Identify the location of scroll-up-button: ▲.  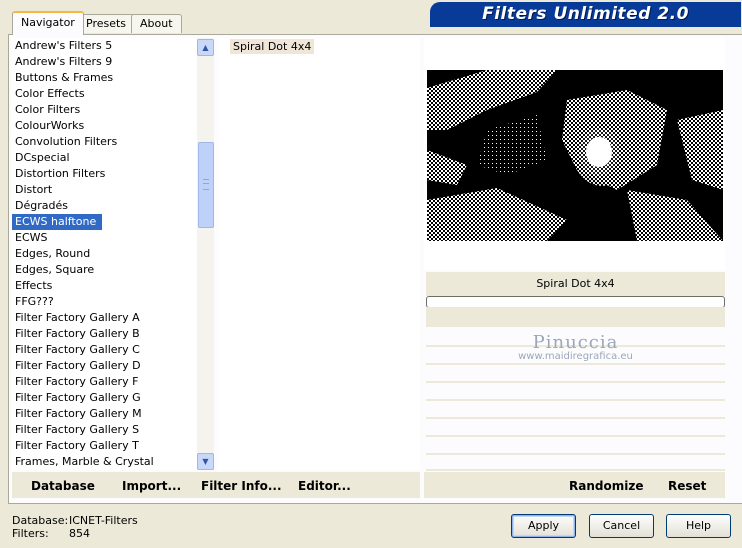
(205, 47).